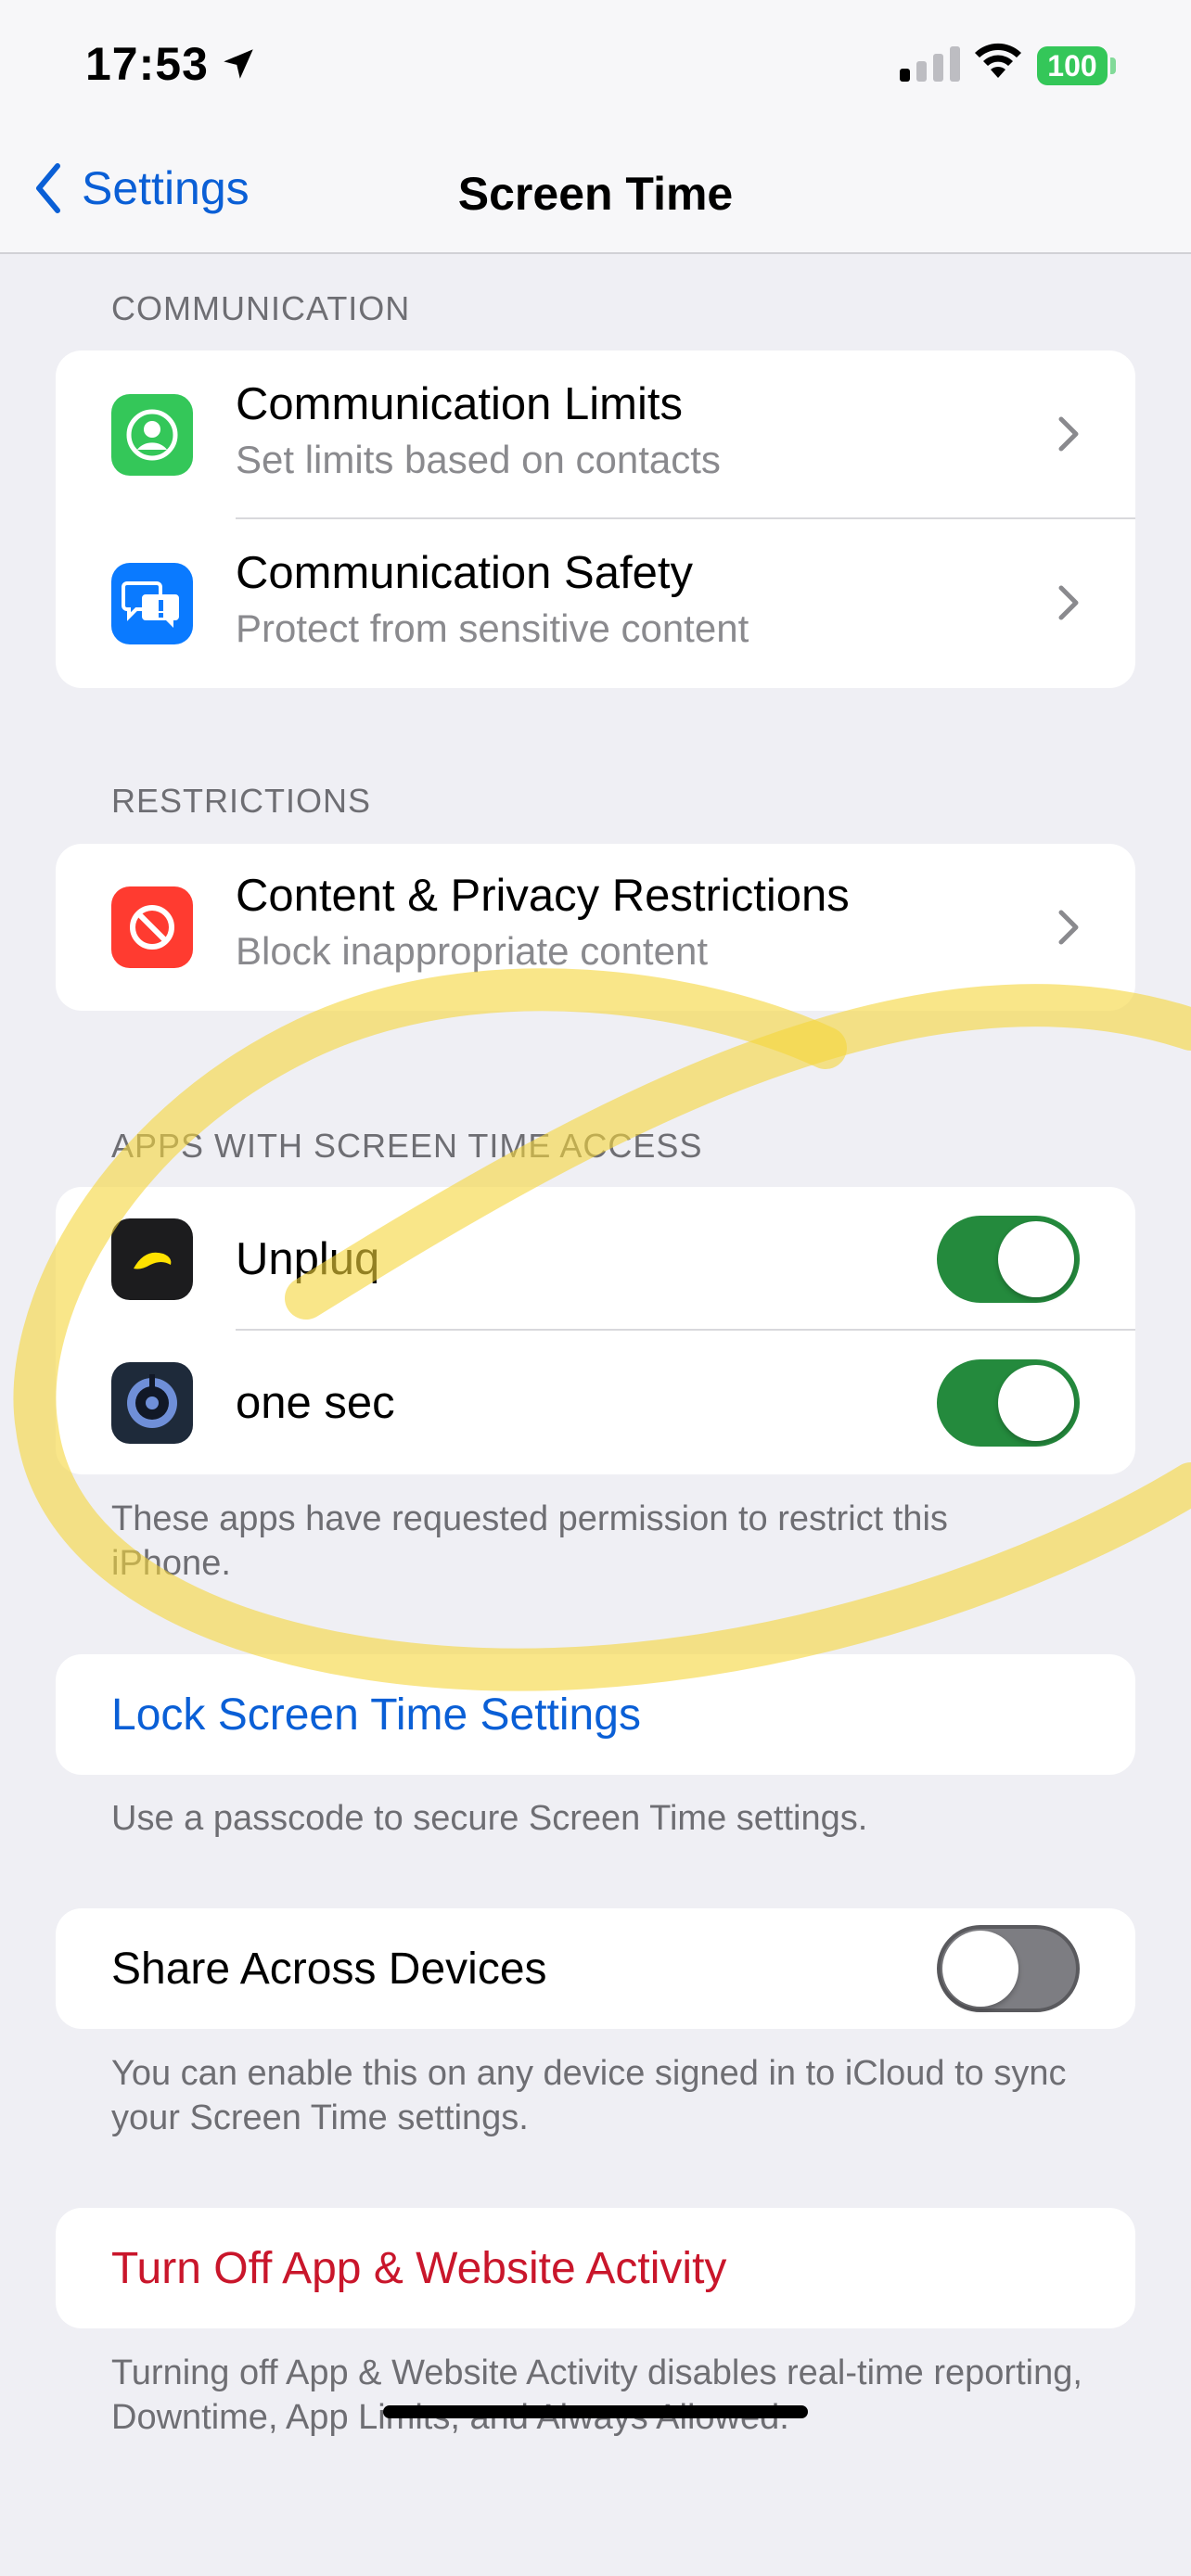  Describe the element at coordinates (459, 404) in the screenshot. I see `communication-limits-title: Communication Limits` at that location.